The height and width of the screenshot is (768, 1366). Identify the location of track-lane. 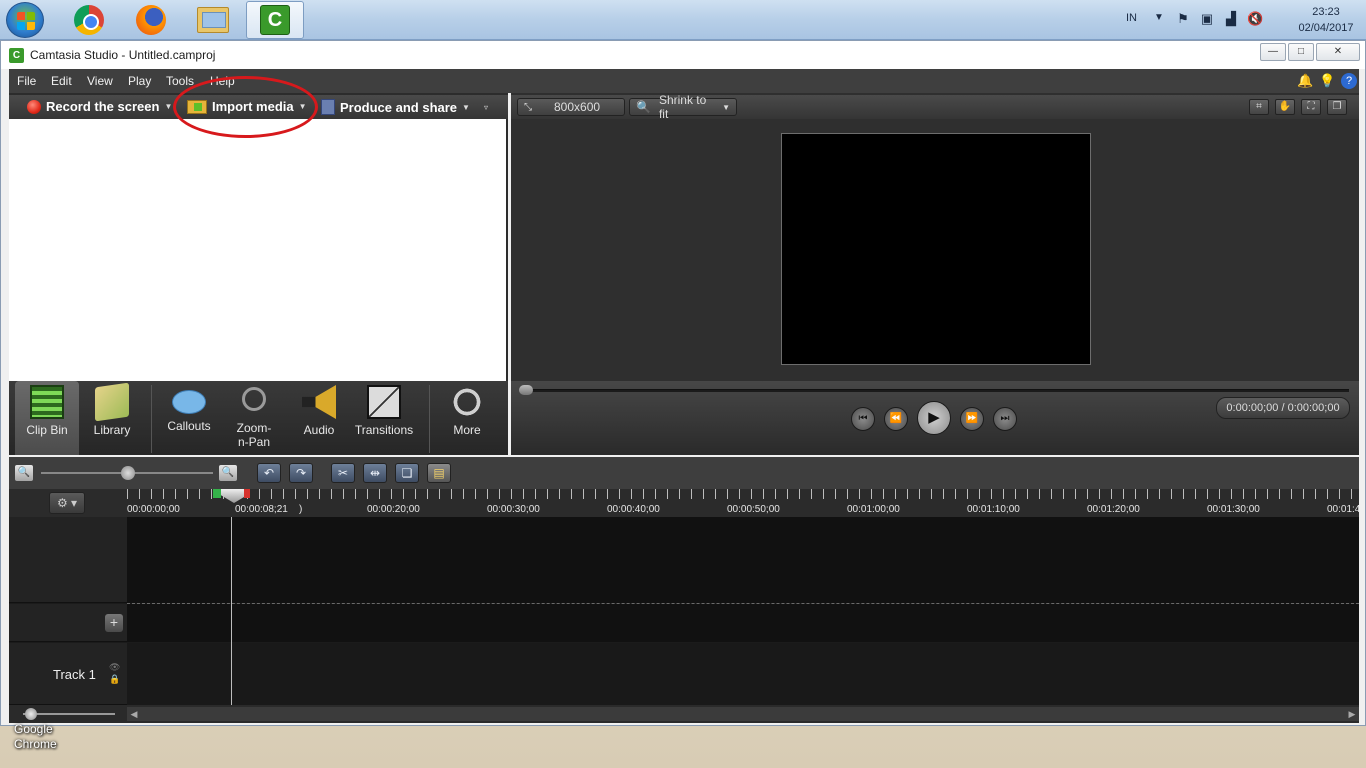
(743, 674).